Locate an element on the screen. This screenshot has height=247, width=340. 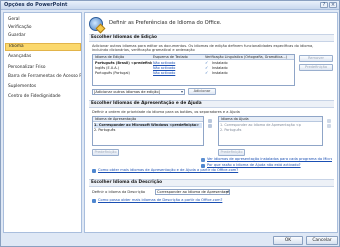
display-default-button: Predefinição is located at coordinates (105, 152).